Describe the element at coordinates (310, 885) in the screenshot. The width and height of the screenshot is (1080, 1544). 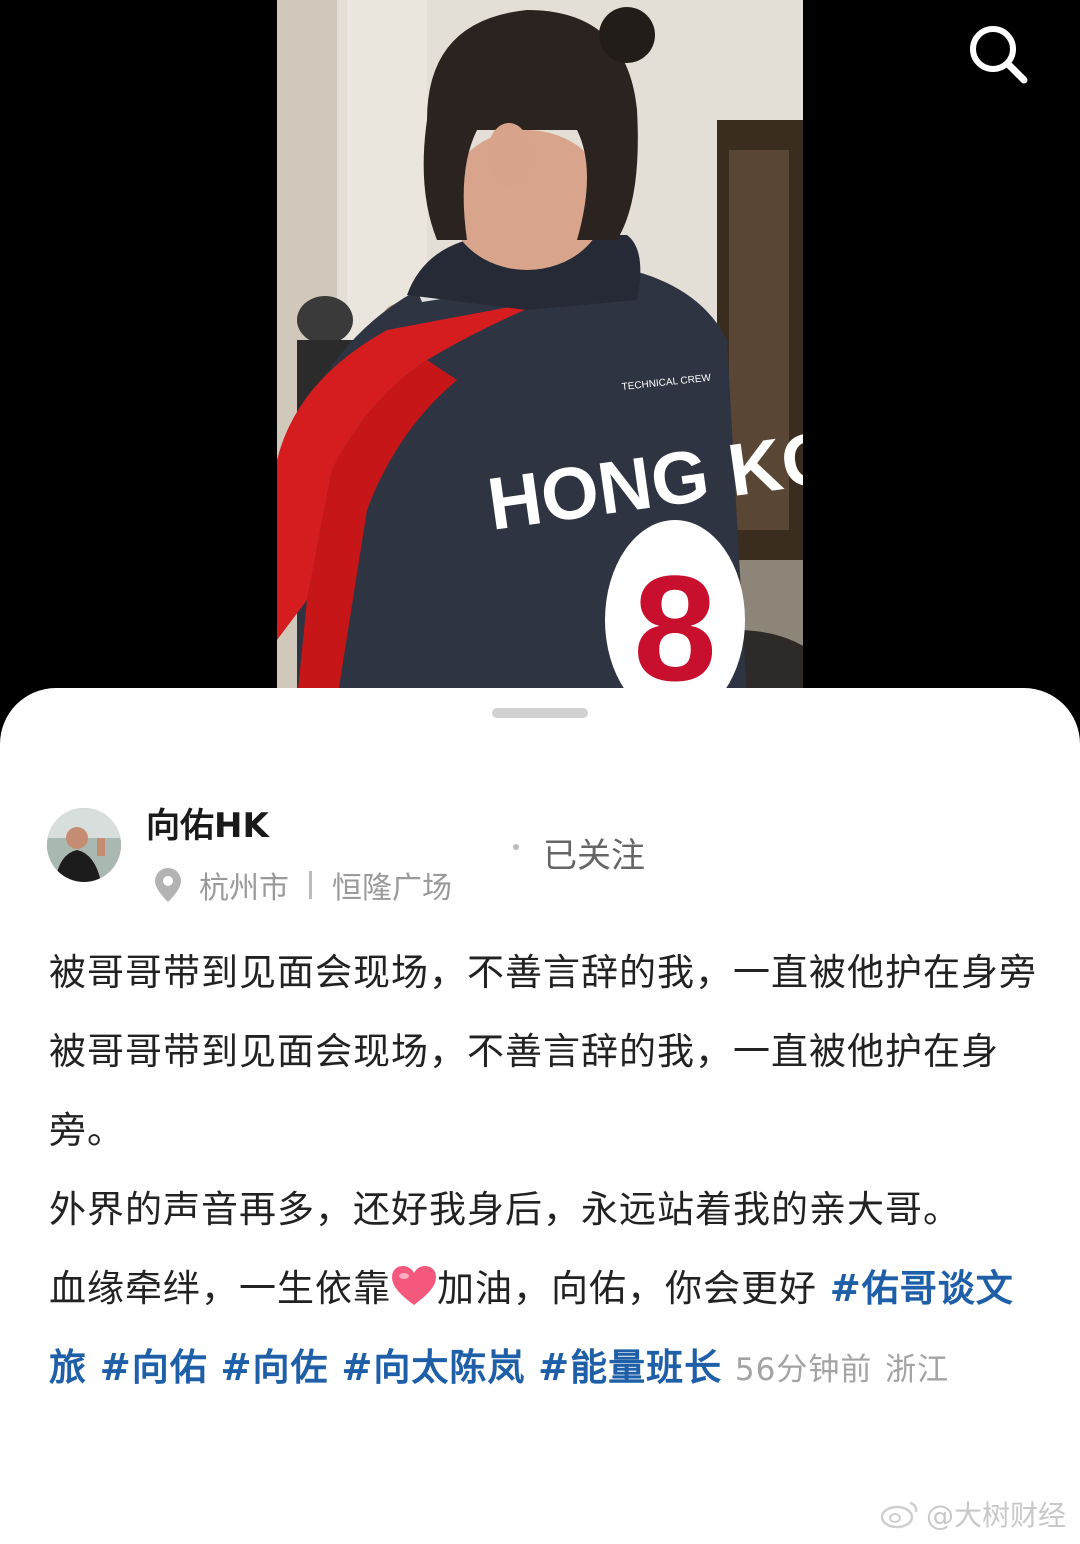
I see `location-divider` at that location.